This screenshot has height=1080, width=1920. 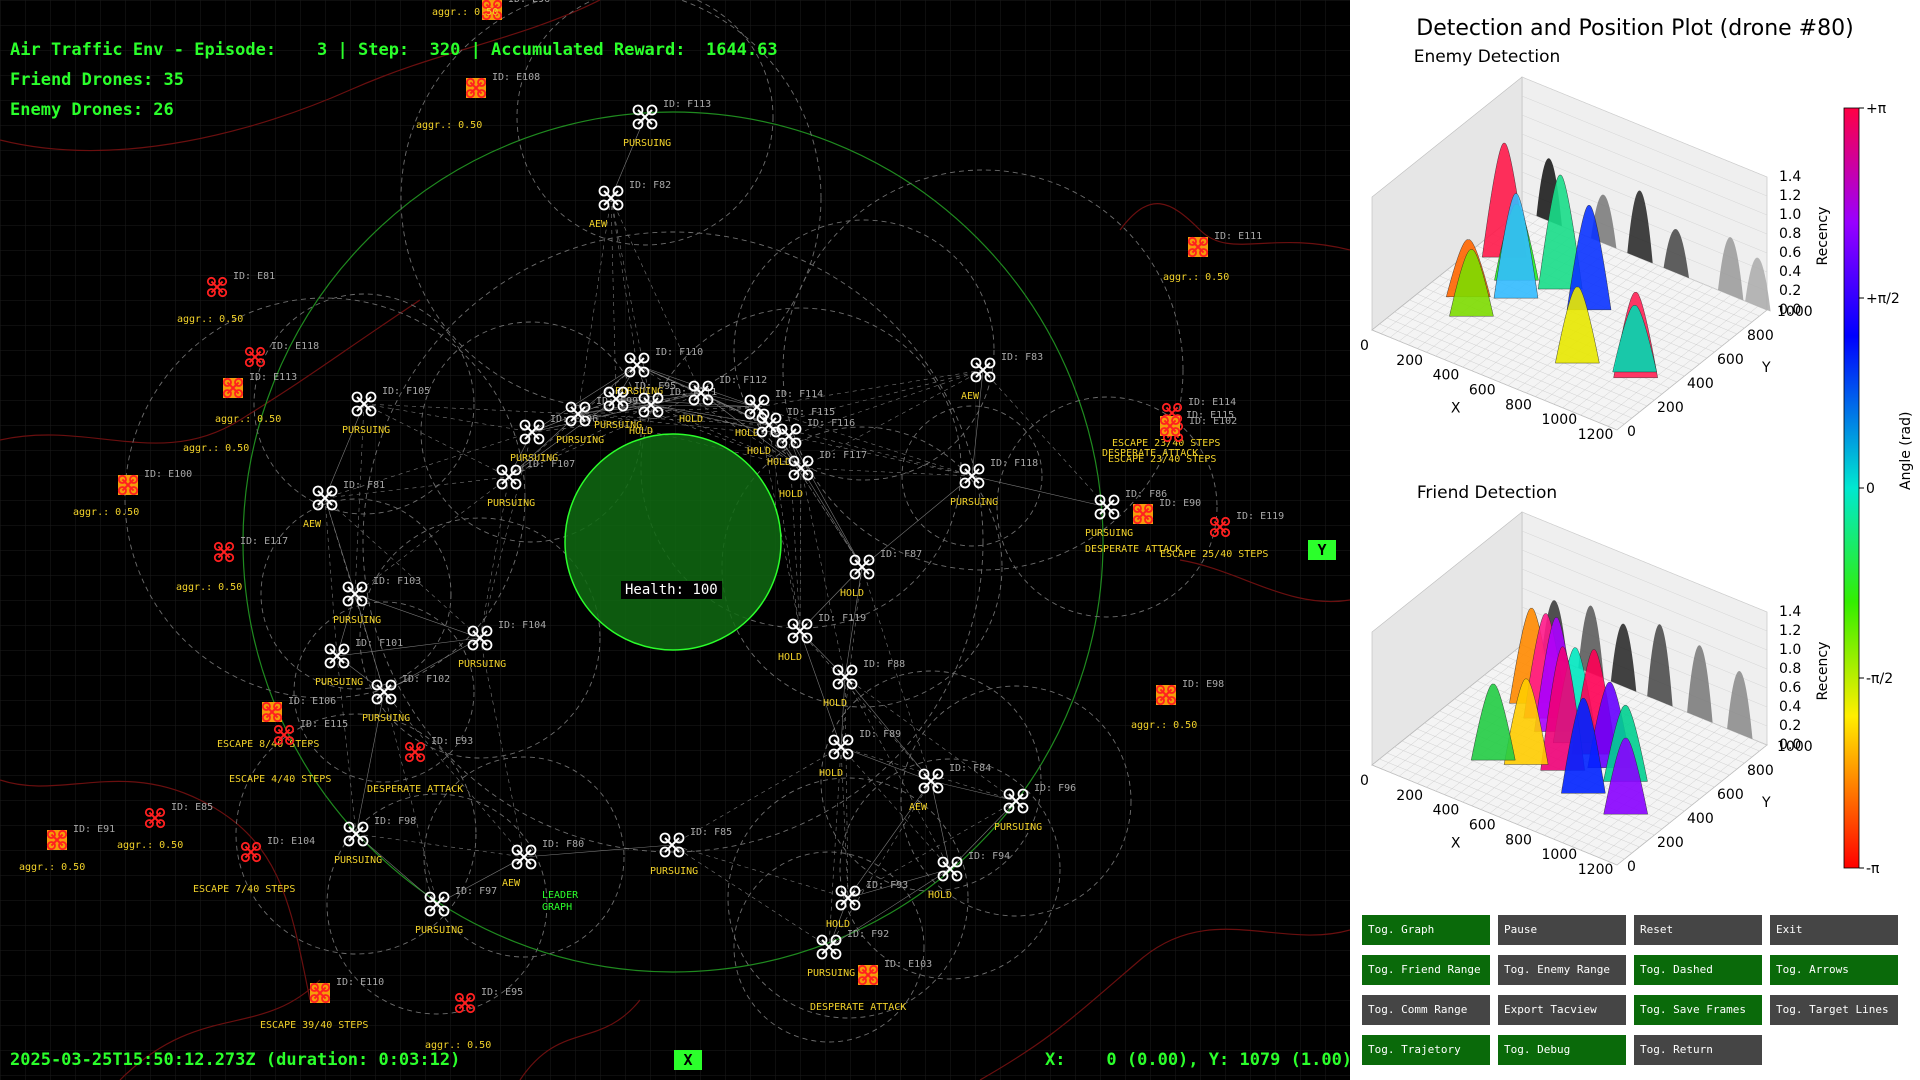 What do you see at coordinates (560, 895) in the screenshot?
I see `leader-label: LEADER` at bounding box center [560, 895].